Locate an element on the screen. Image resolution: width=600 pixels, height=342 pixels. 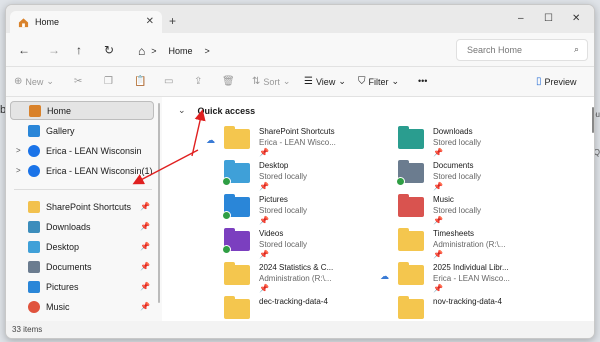
new-button: ⊕ New ⌄ is located at coordinates (34, 81).